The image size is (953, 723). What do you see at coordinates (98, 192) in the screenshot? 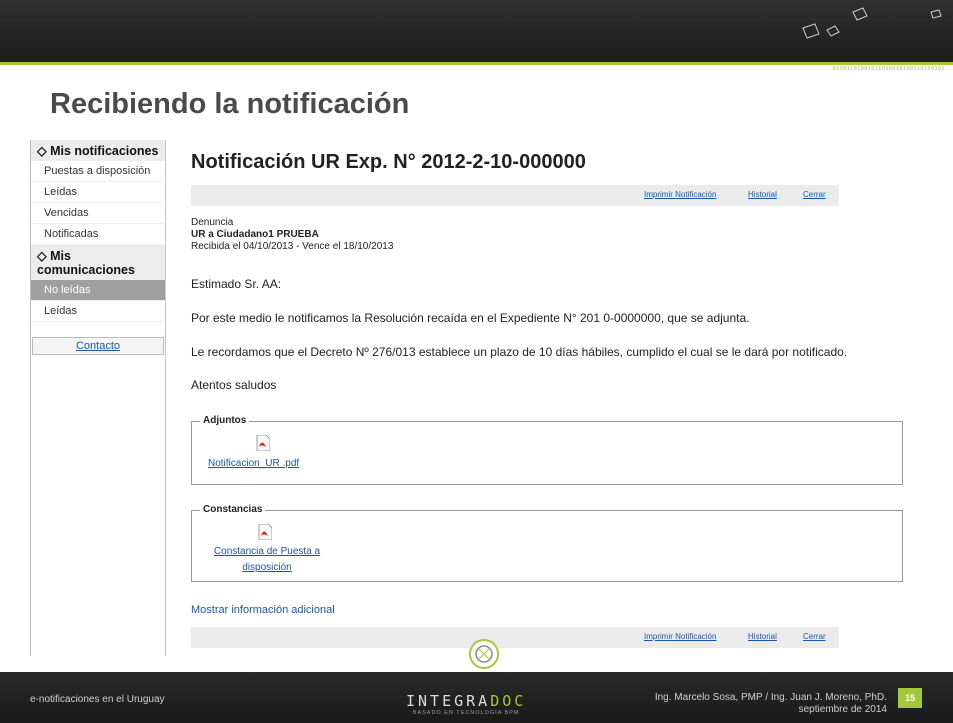
I see `sidebar-item-leidas: Leídas` at bounding box center [98, 192].